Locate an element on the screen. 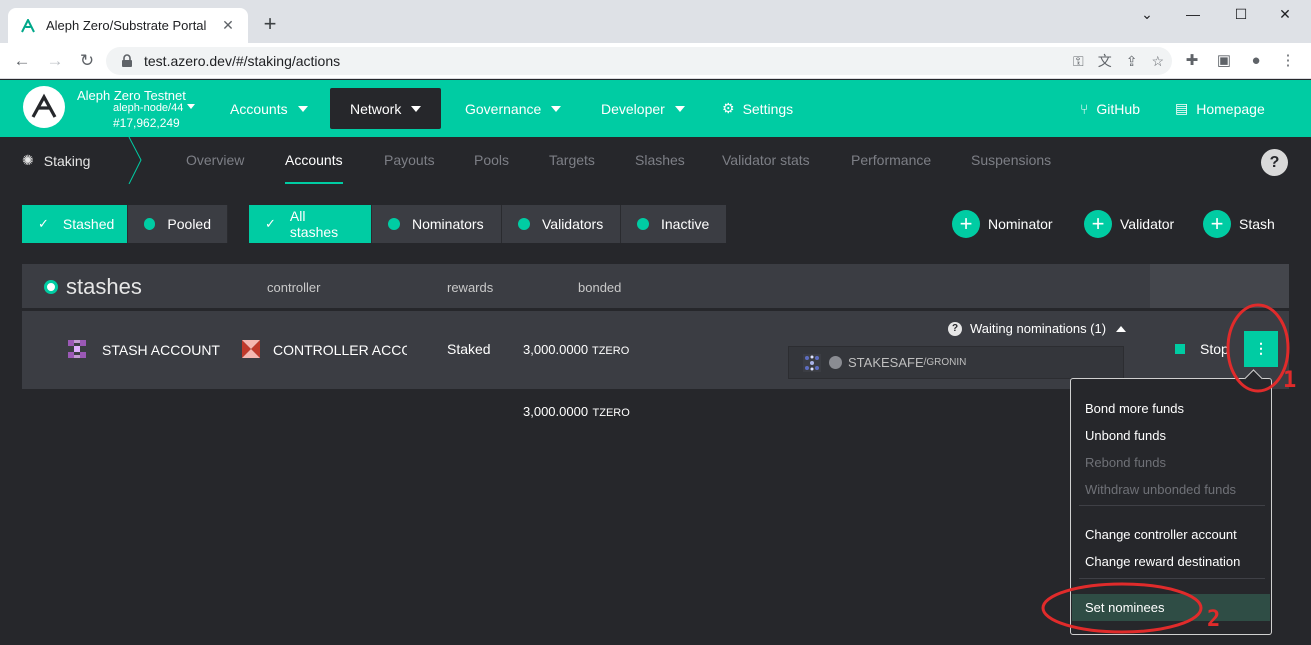 The height and width of the screenshot is (645, 1311). nominee-entry: STAKESAFE/GRONIN is located at coordinates (956, 362).